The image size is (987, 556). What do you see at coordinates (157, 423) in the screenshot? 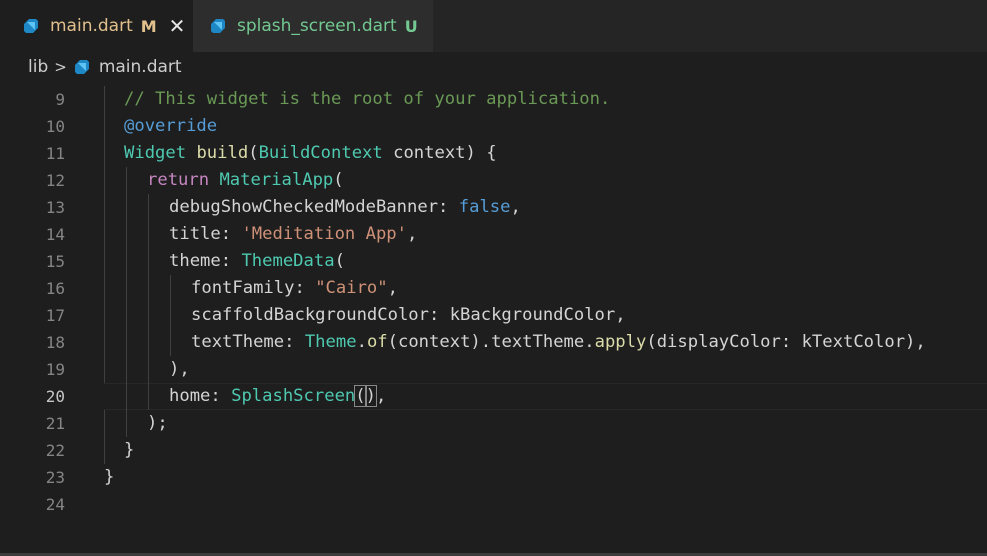
I see `code-text: );` at bounding box center [157, 423].